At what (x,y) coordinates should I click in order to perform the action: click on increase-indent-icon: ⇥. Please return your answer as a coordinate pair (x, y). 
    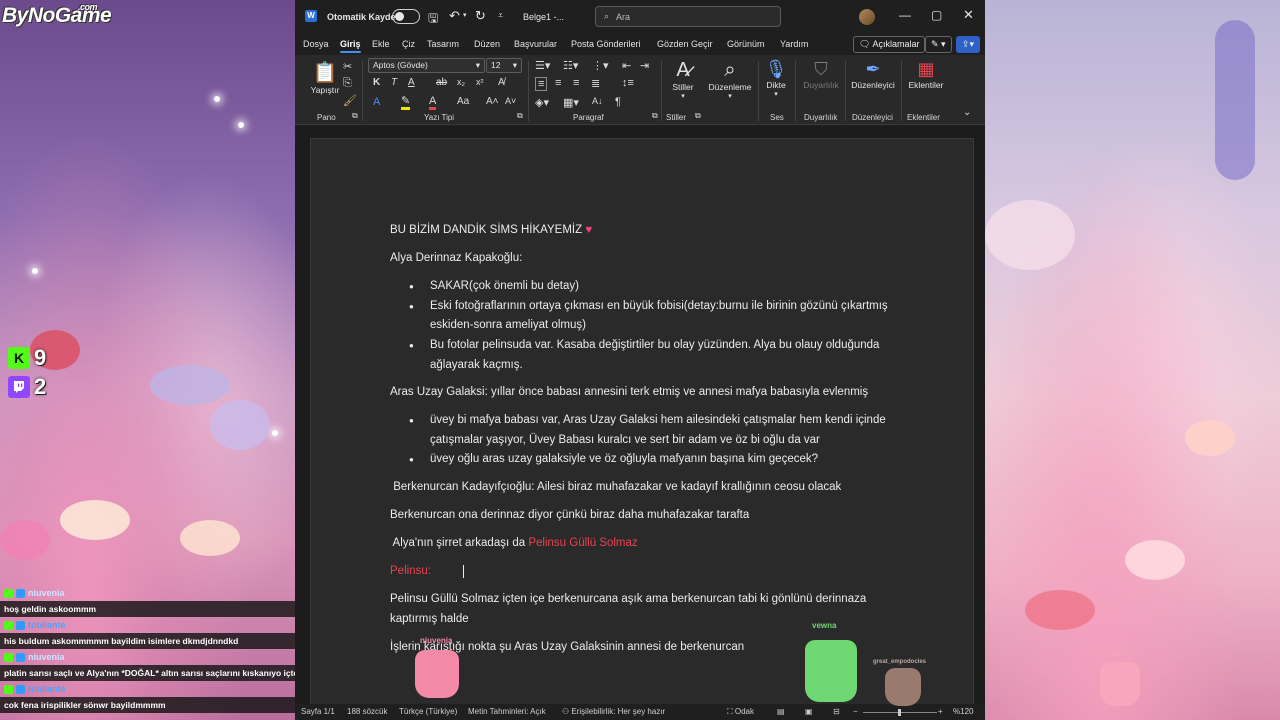
    Looking at the image, I should click on (644, 65).